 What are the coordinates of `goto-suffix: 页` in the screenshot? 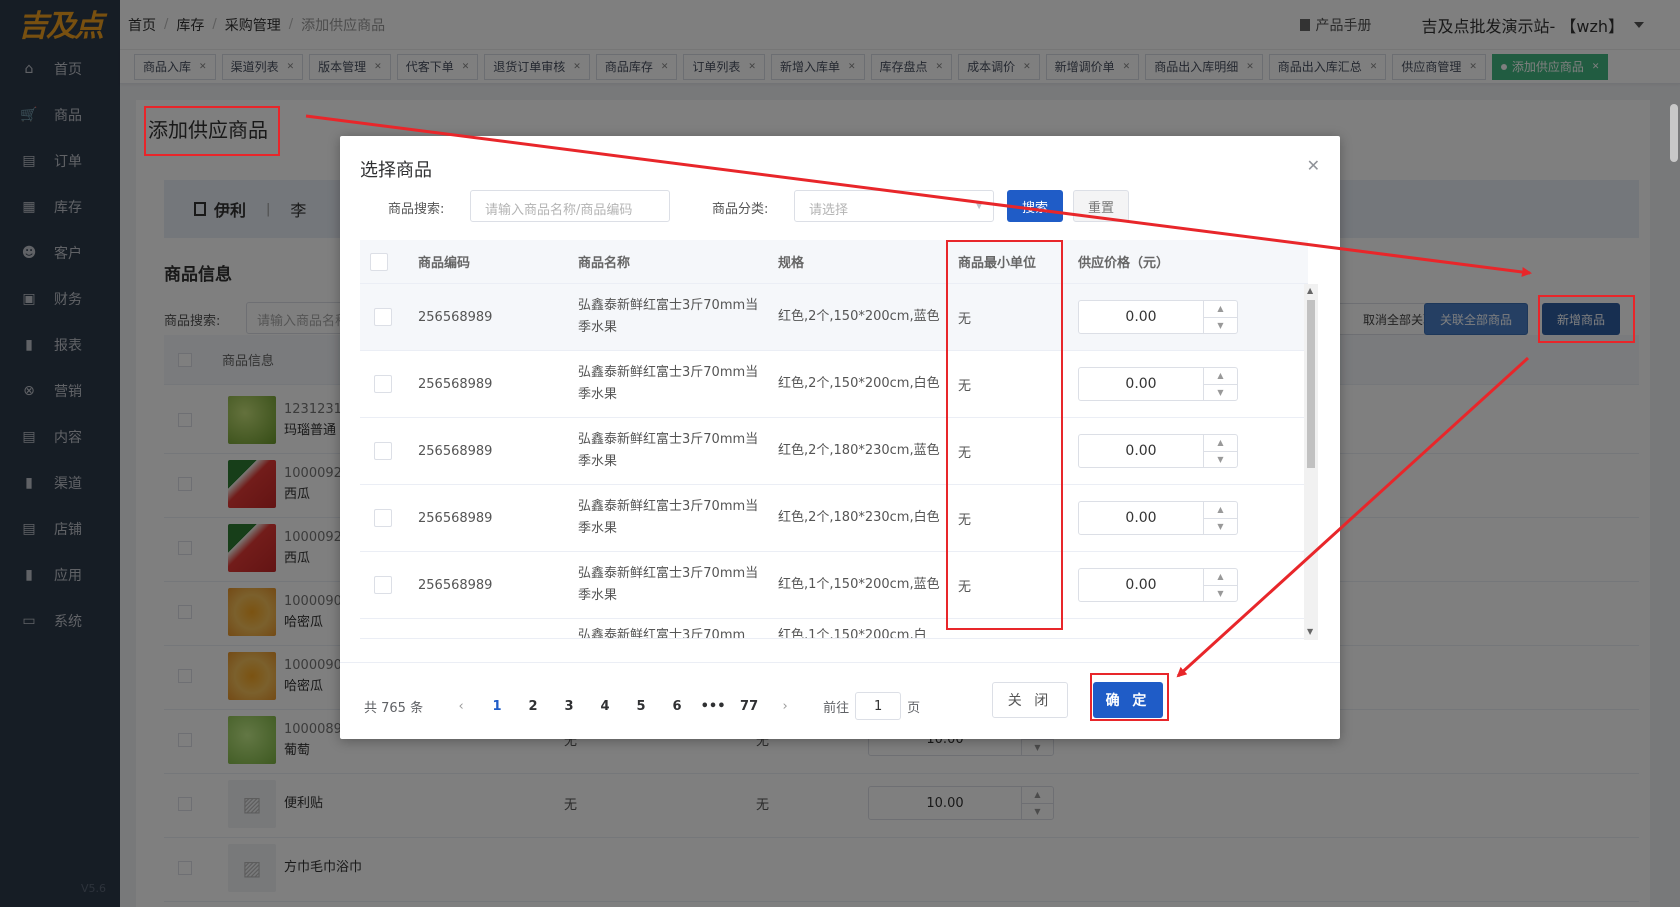 It's located at (914, 708).